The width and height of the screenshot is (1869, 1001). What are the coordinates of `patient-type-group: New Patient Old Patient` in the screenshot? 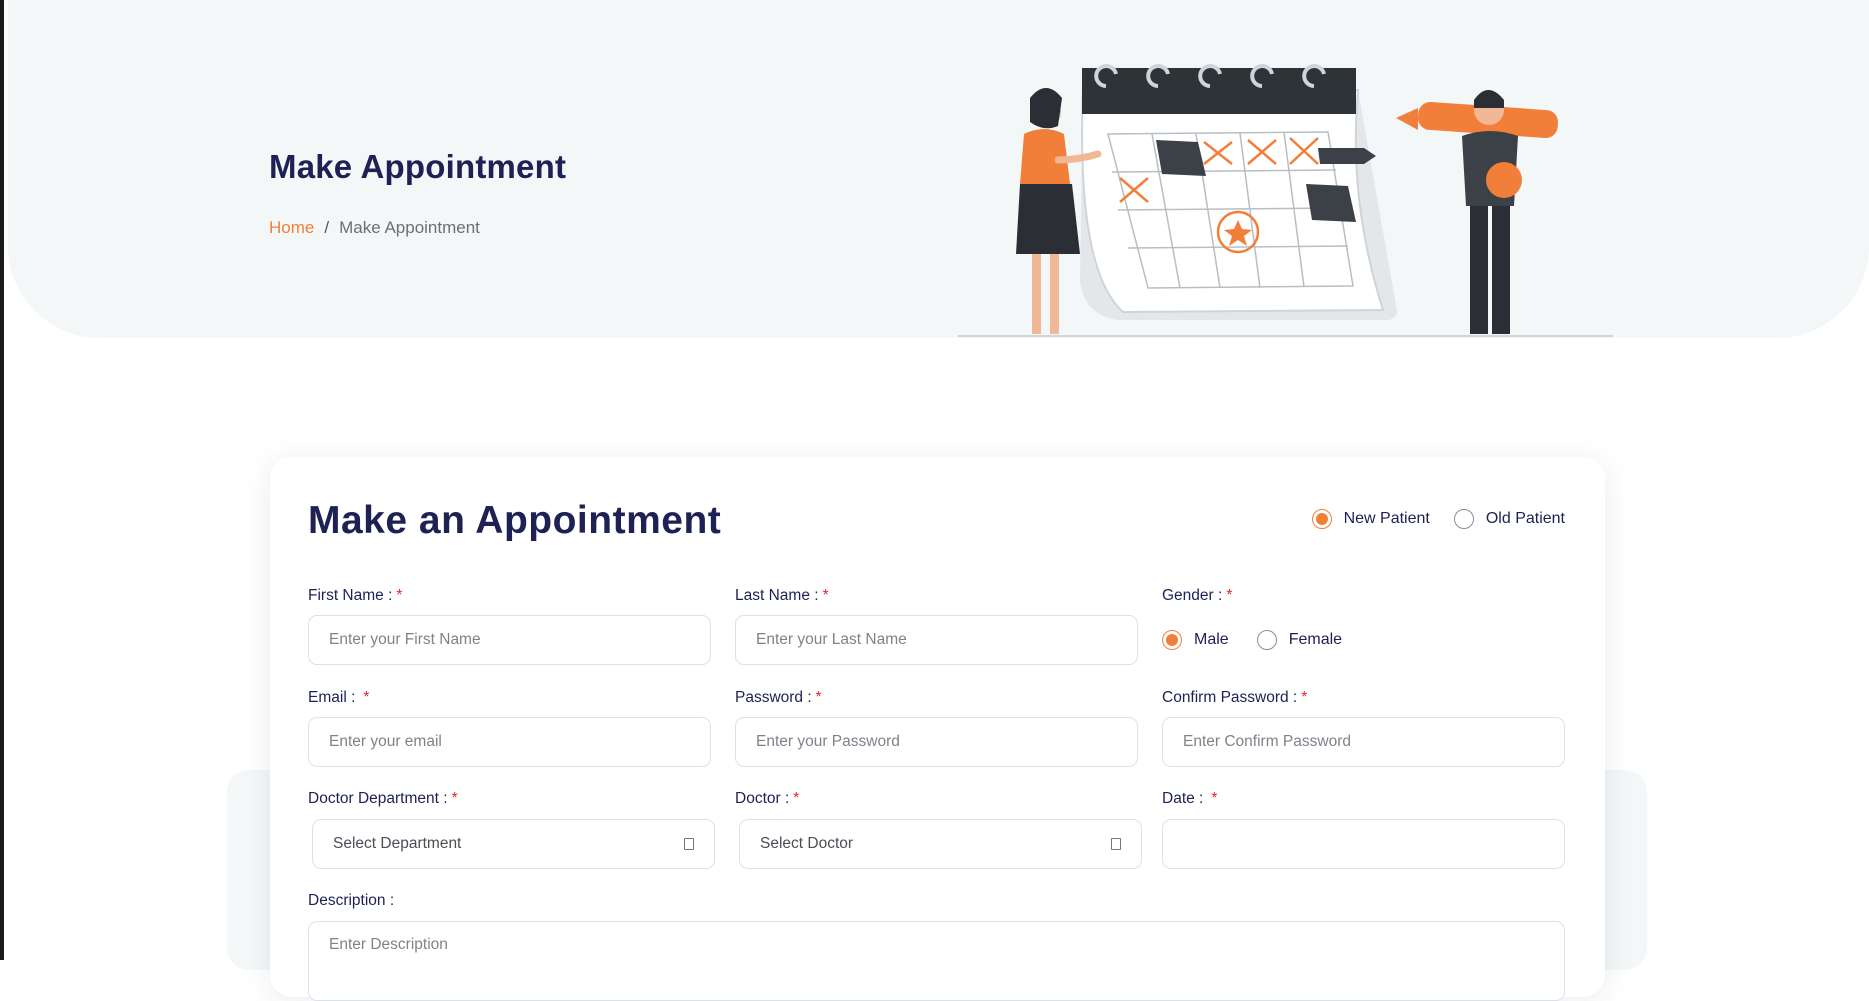 It's located at (1438, 519).